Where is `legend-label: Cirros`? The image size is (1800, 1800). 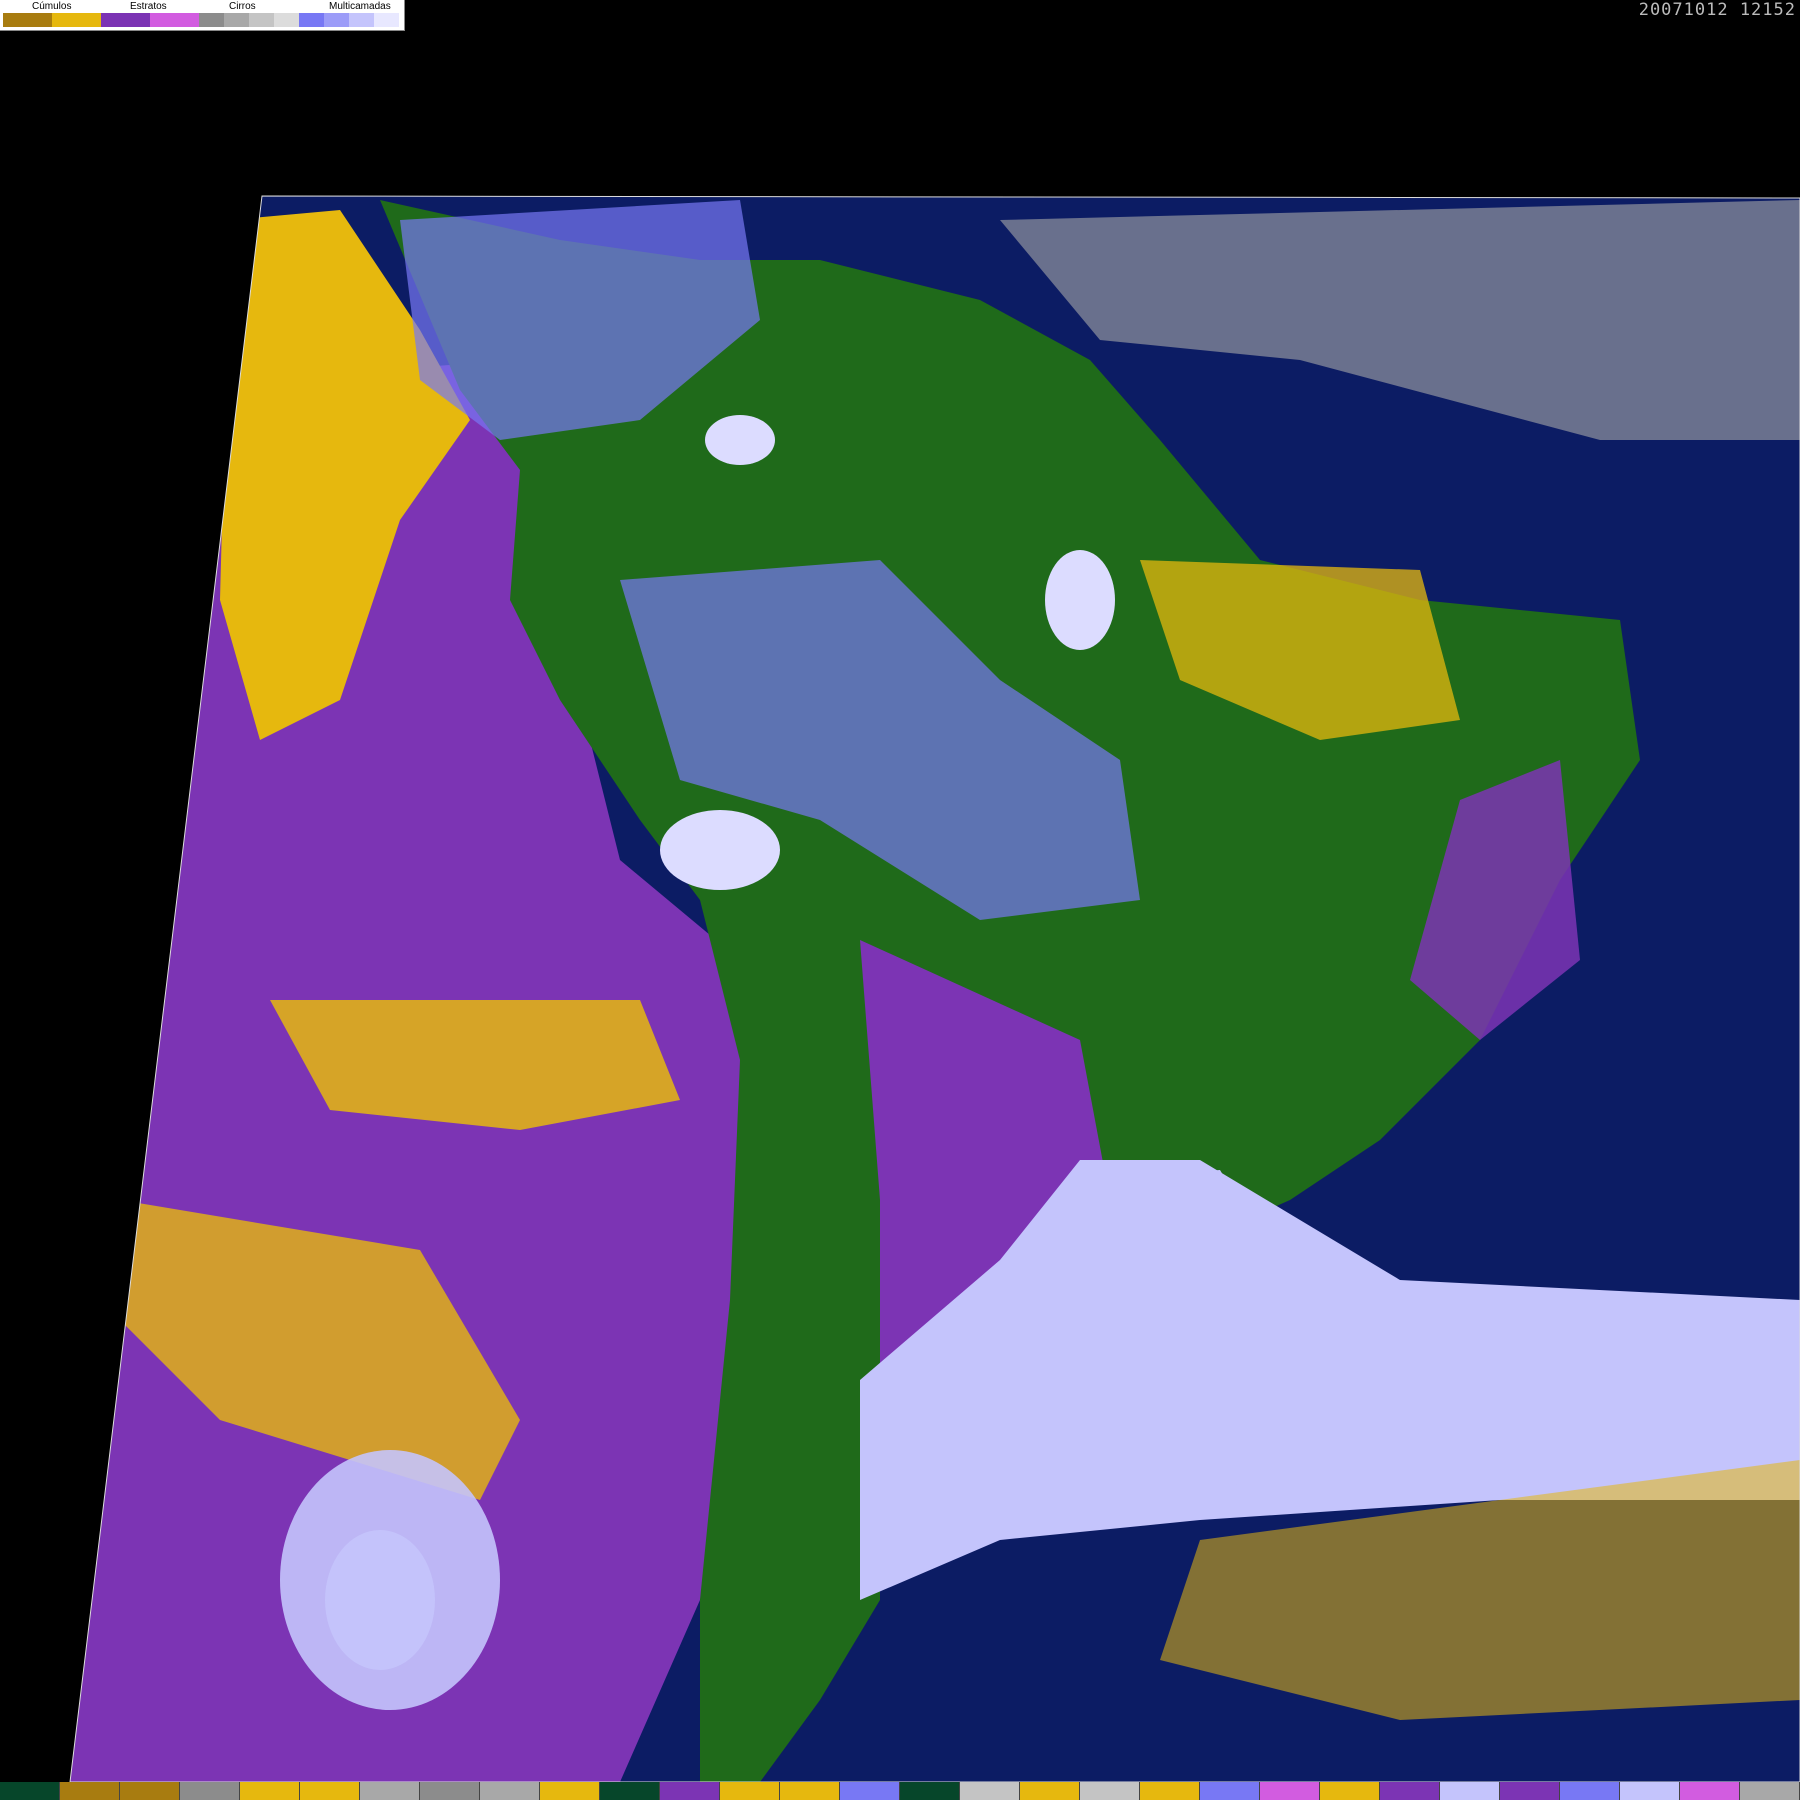 legend-label: Cirros is located at coordinates (242, 6).